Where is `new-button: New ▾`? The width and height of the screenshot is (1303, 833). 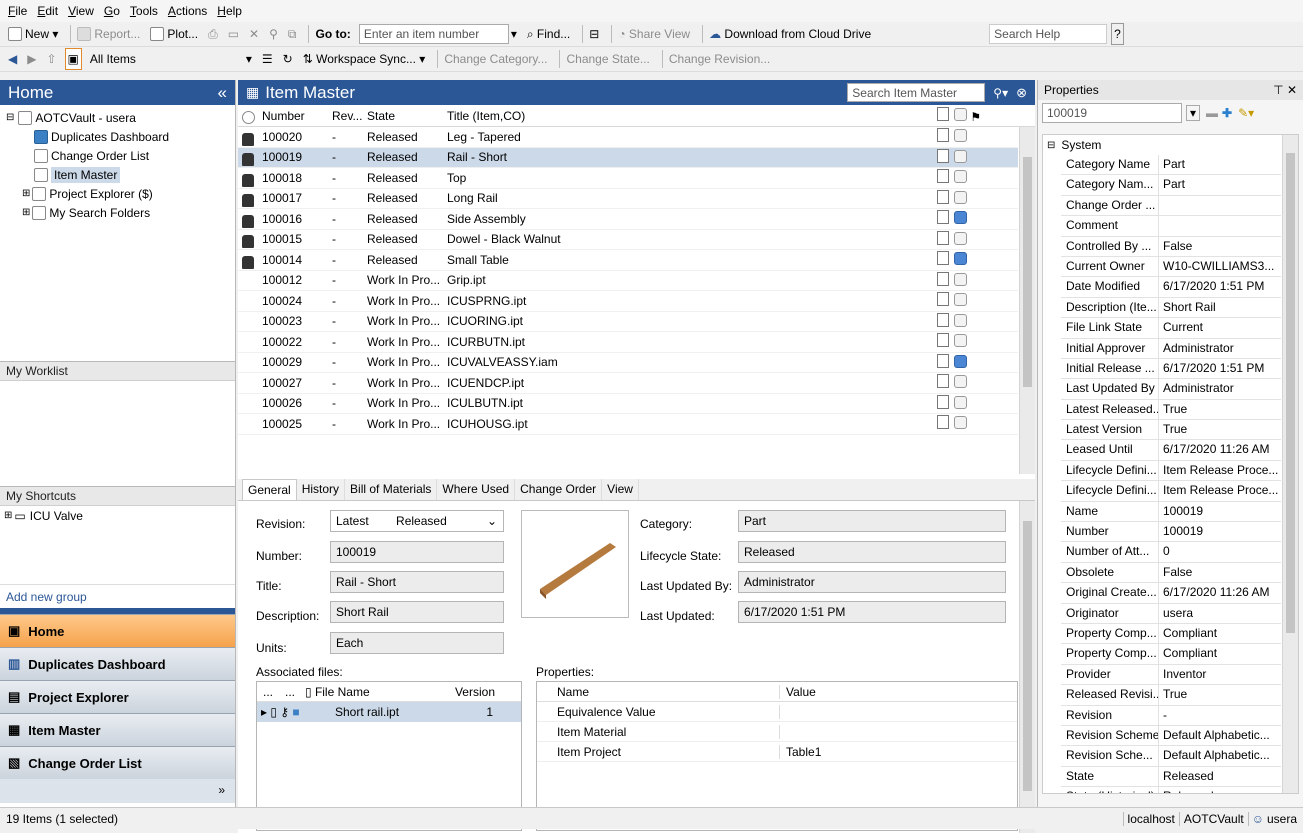
new-button: New ▾ is located at coordinates (33, 34).